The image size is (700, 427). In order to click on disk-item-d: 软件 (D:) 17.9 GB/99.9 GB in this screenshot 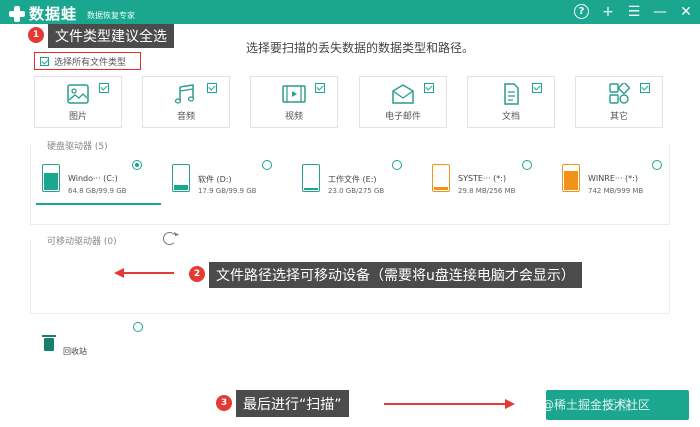, I will do `click(228, 182)`.